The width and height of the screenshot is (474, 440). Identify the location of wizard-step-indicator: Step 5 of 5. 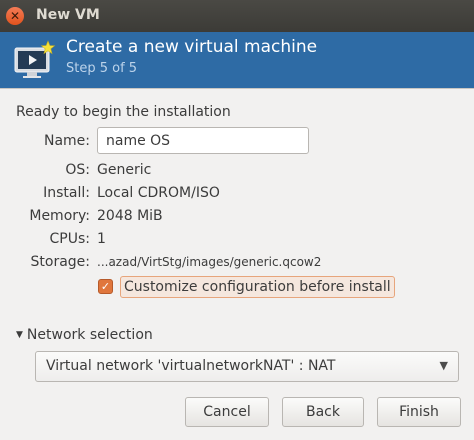
(102, 68).